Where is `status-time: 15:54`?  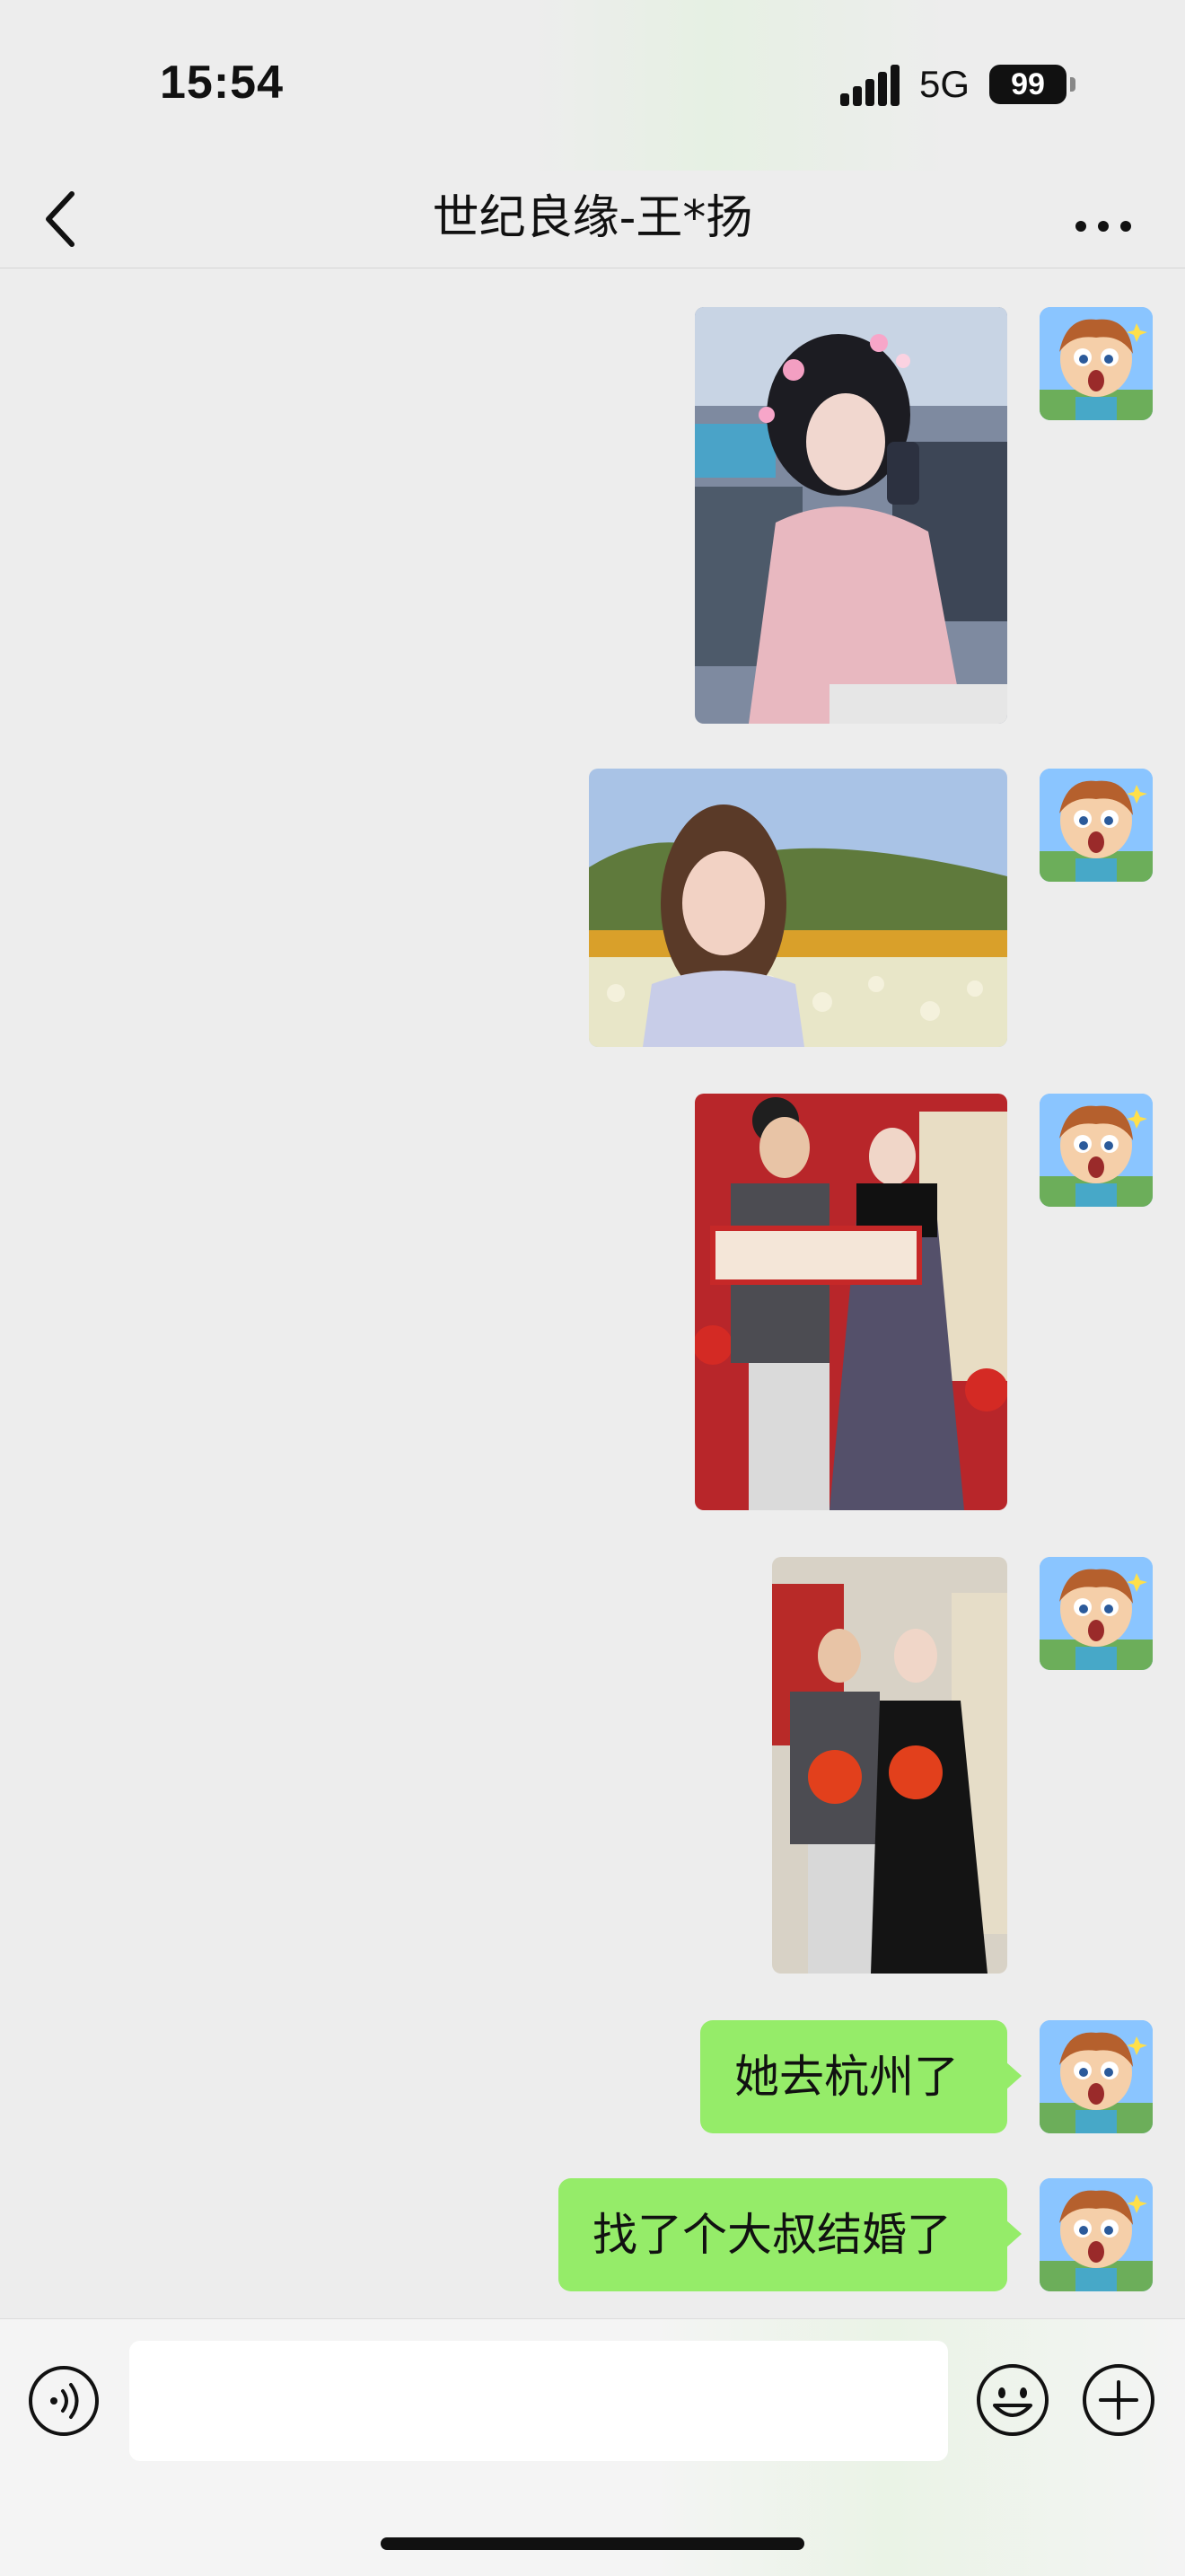 status-time: 15:54 is located at coordinates (222, 83).